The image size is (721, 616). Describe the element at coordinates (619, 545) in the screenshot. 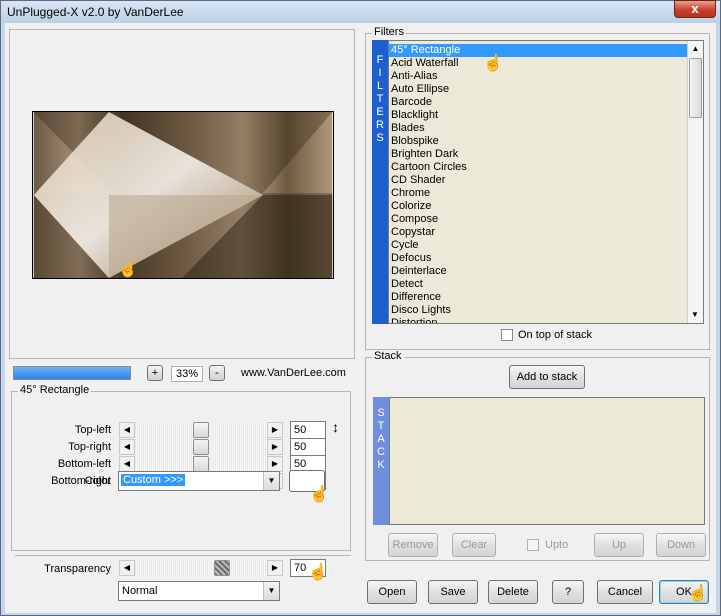

I see `up-button: Up` at that location.